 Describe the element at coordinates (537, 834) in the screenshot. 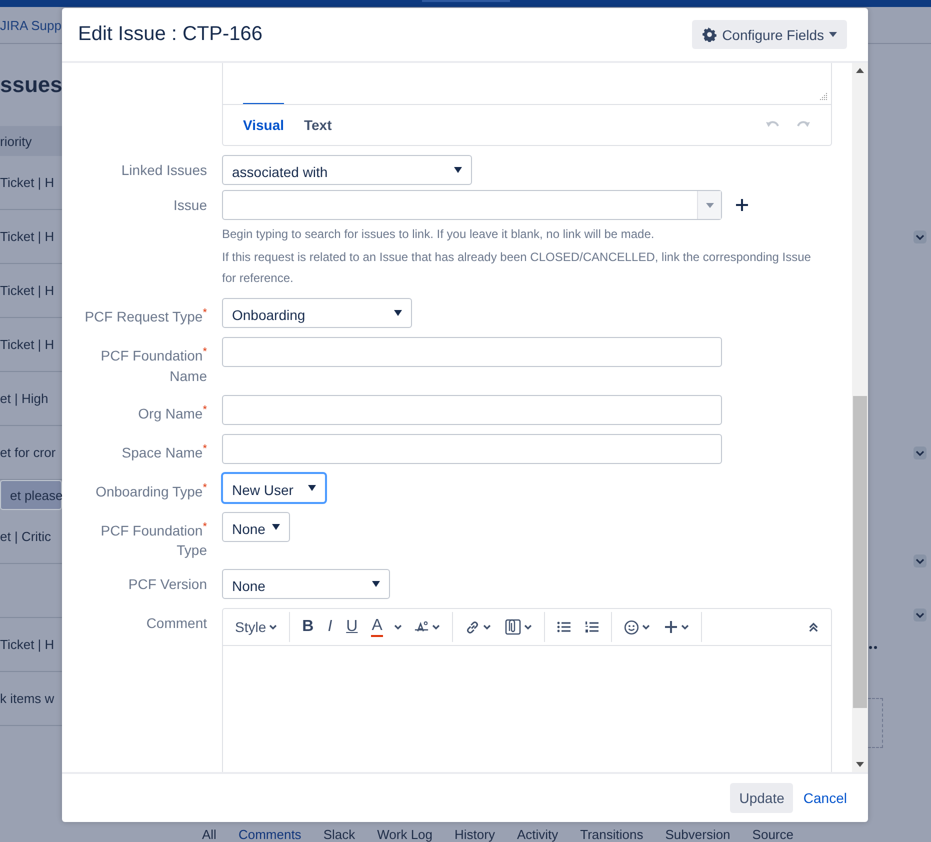

I see `activity-tab: Activity` at that location.